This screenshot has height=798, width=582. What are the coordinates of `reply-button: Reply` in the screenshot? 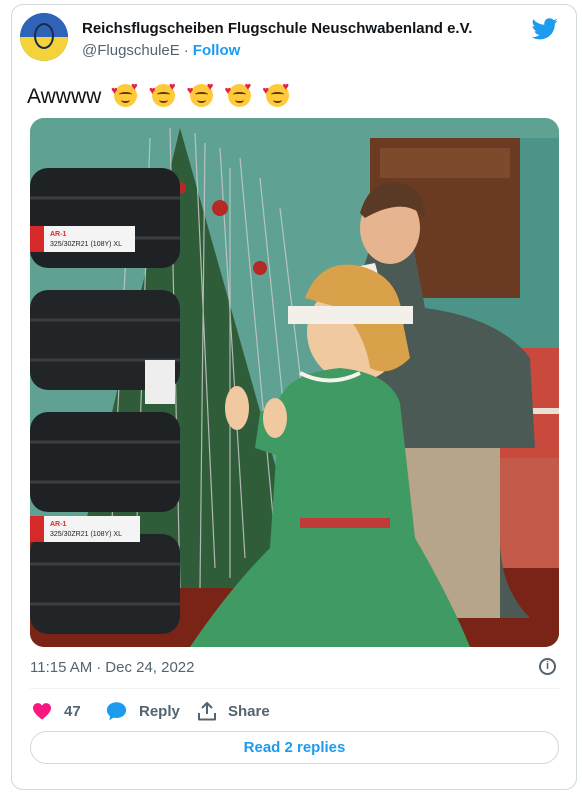 It's located at (143, 711).